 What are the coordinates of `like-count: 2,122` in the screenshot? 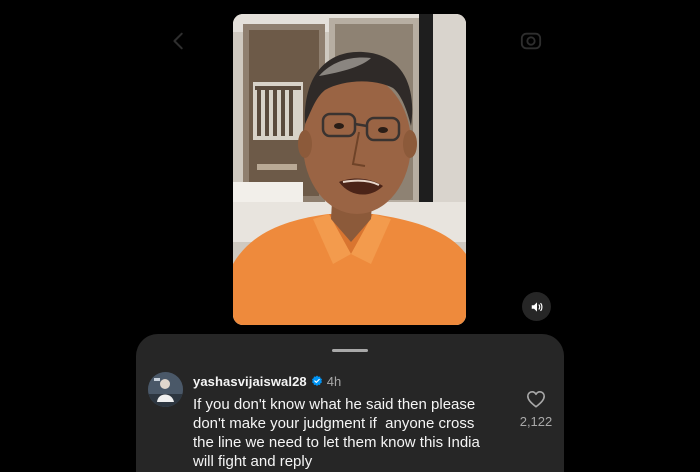 It's located at (536, 421).